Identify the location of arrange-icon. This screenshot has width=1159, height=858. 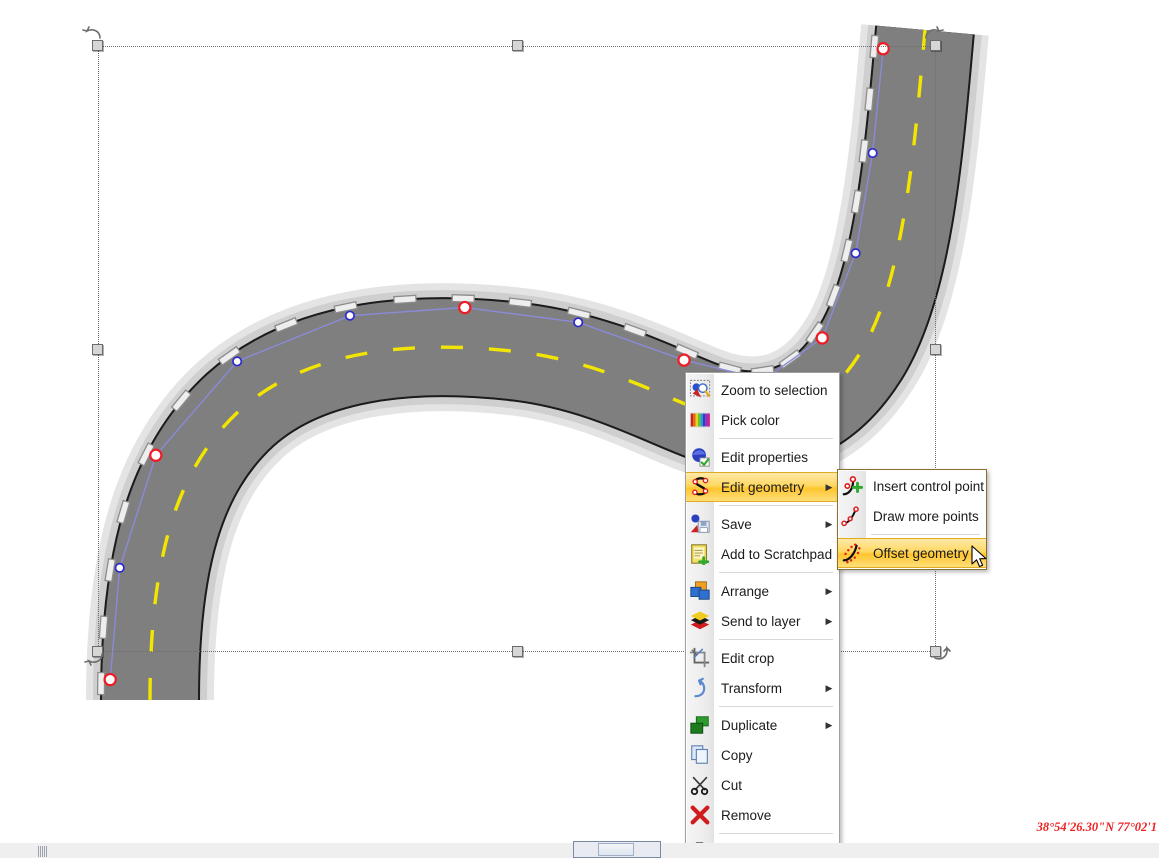
(700, 591).